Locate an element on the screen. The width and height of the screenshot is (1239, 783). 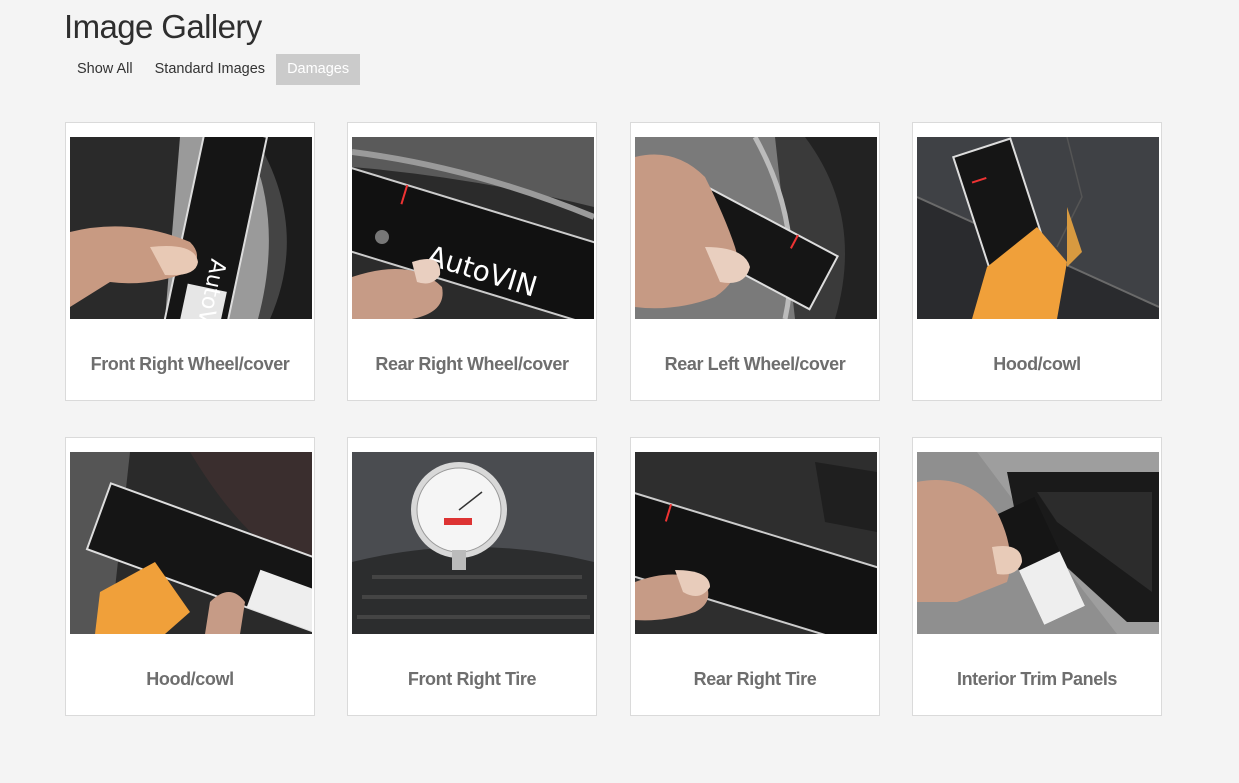
gallery-card: AutoVIN Rear Right Wheel/cover is located at coordinates (472, 261).